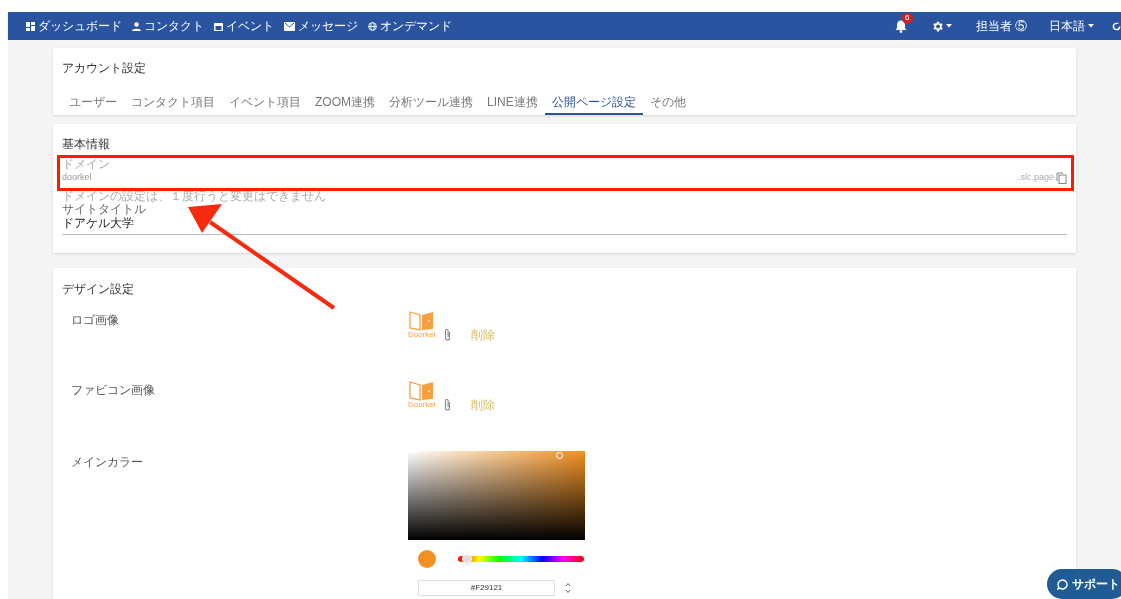 The image size is (1121, 599). What do you see at coordinates (194, 196) in the screenshot?
I see `field-hint: ドメインの設定は、１度行うと変更はできません` at bounding box center [194, 196].